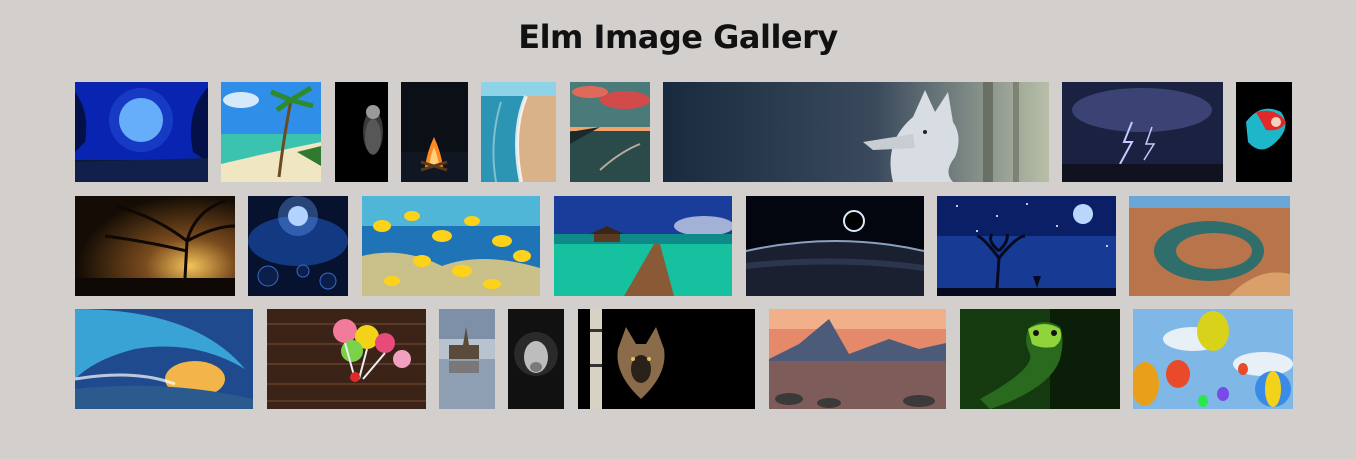 The height and width of the screenshot is (459, 1356). I want to click on gallery-image-horseshoe-canyon, so click(1209, 246).